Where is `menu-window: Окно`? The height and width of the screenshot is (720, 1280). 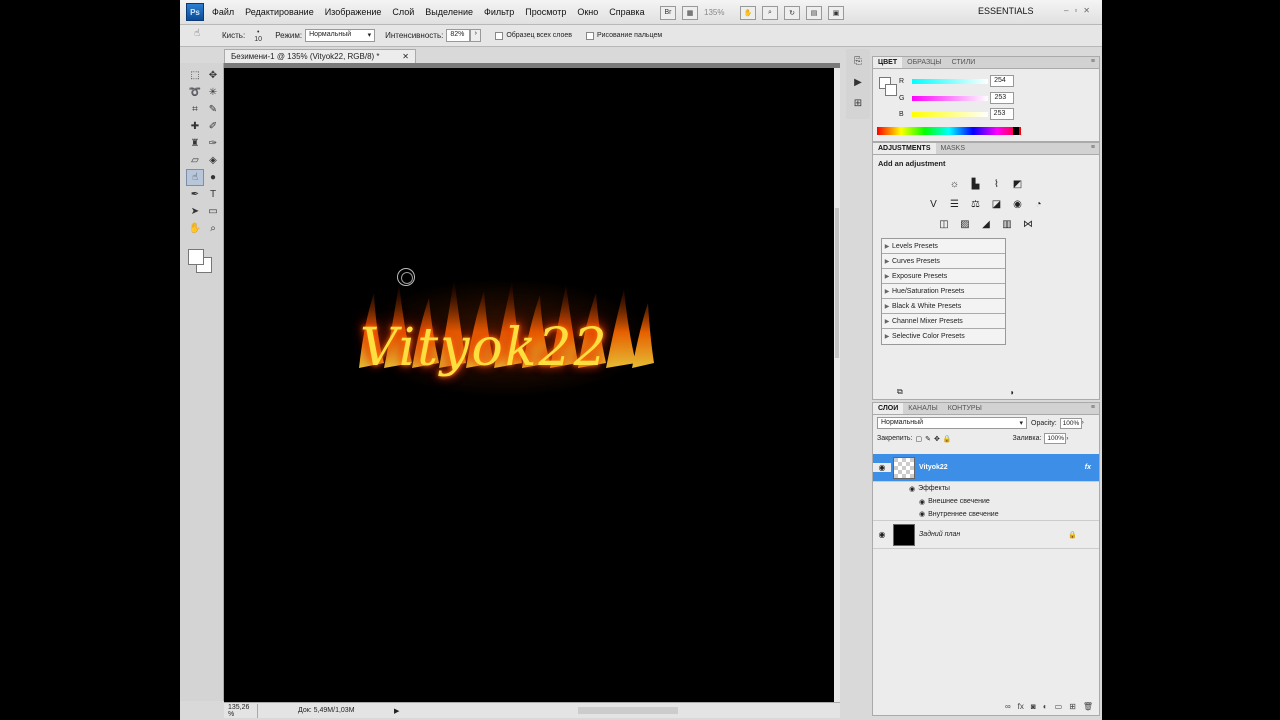
menu-window: Окно is located at coordinates (587, 12).